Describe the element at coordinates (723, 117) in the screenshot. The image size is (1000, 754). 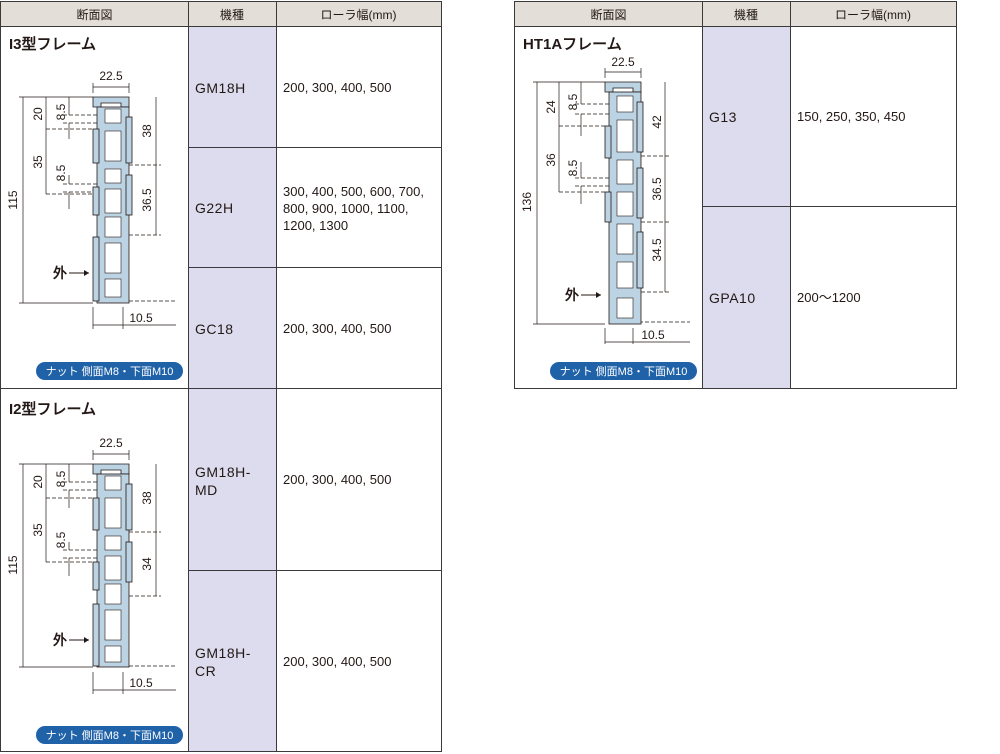
I see `model-name: G13` at that location.